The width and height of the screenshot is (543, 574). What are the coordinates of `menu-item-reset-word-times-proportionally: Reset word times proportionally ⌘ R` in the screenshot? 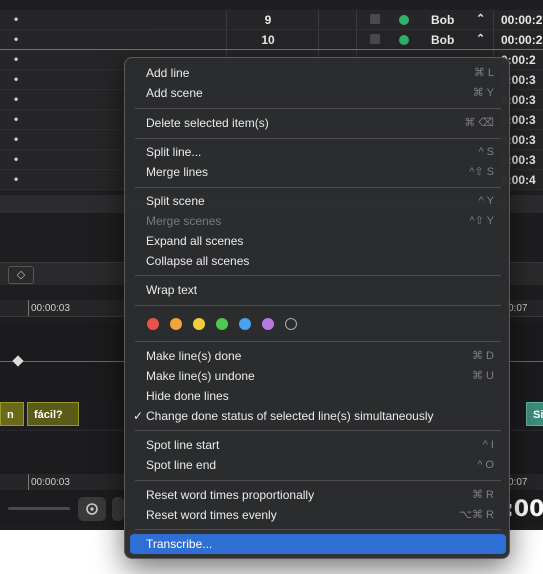 It's located at (318, 495).